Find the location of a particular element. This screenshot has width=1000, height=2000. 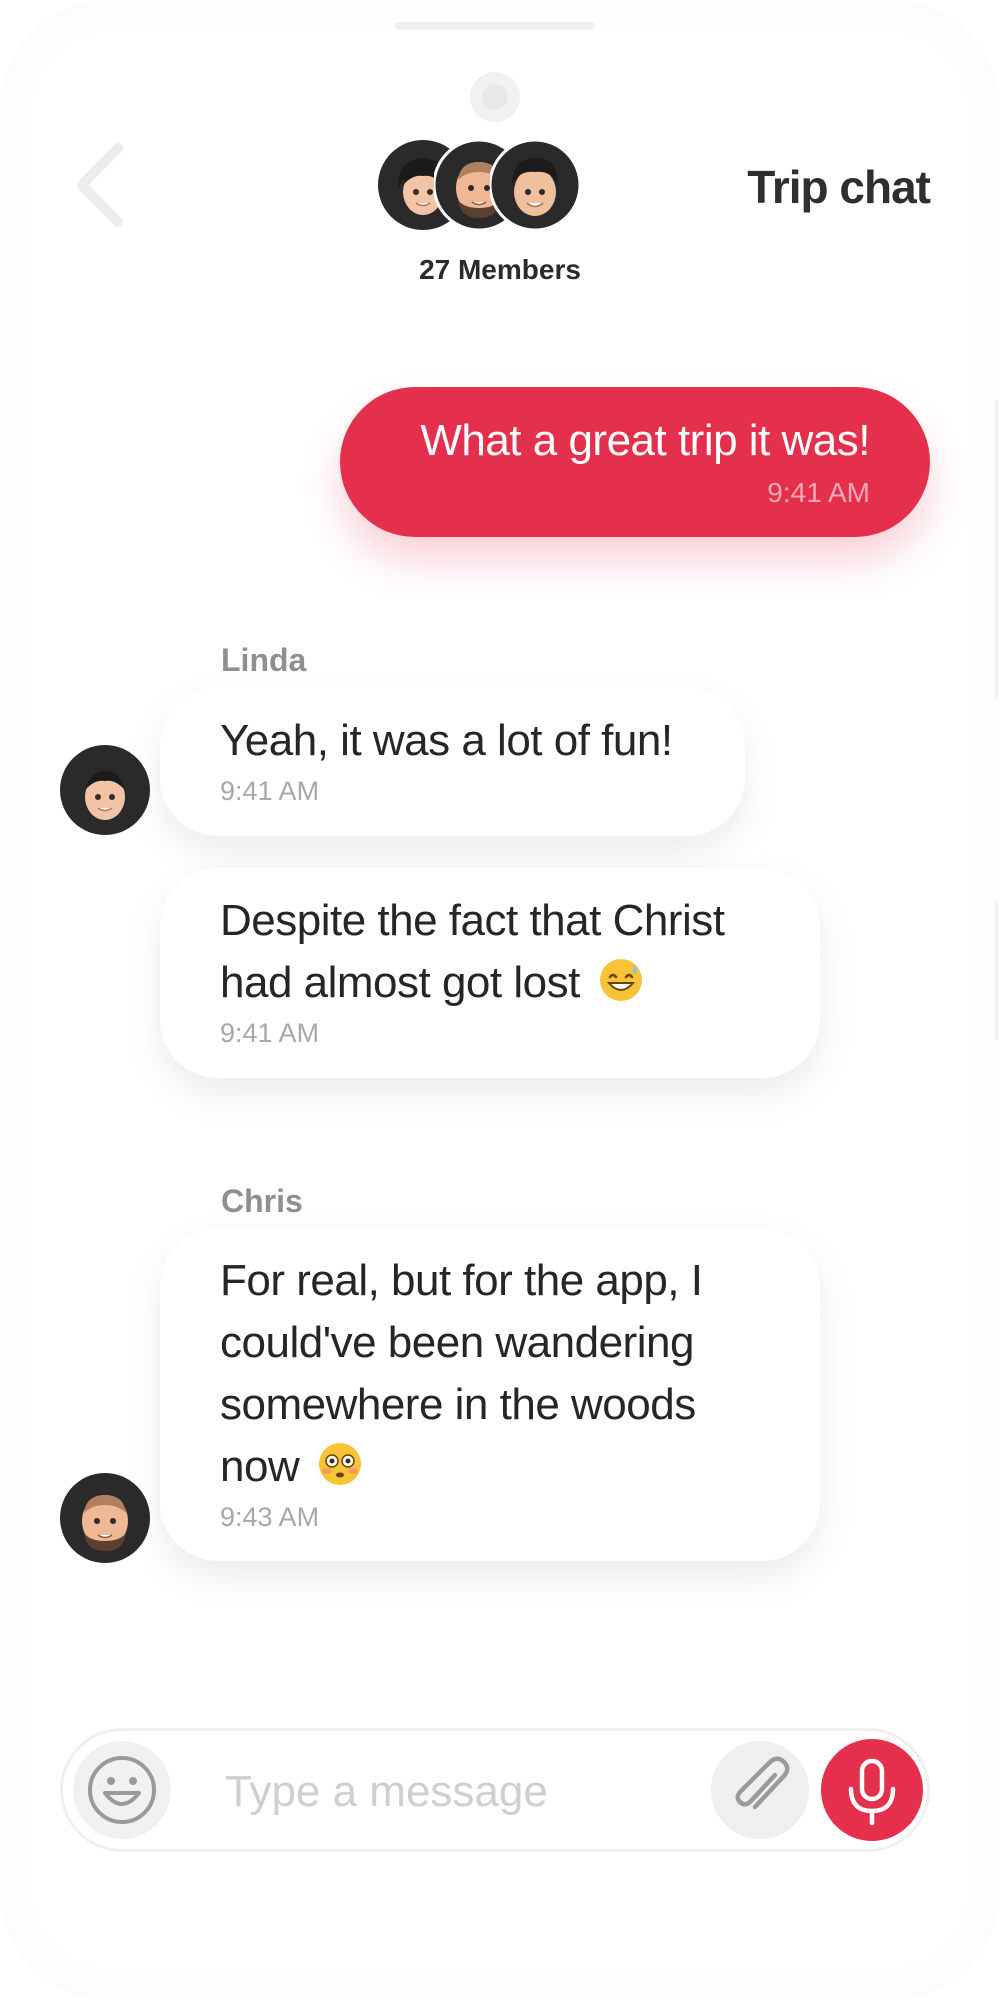

members-count: 27 Members is located at coordinates (500, 269).